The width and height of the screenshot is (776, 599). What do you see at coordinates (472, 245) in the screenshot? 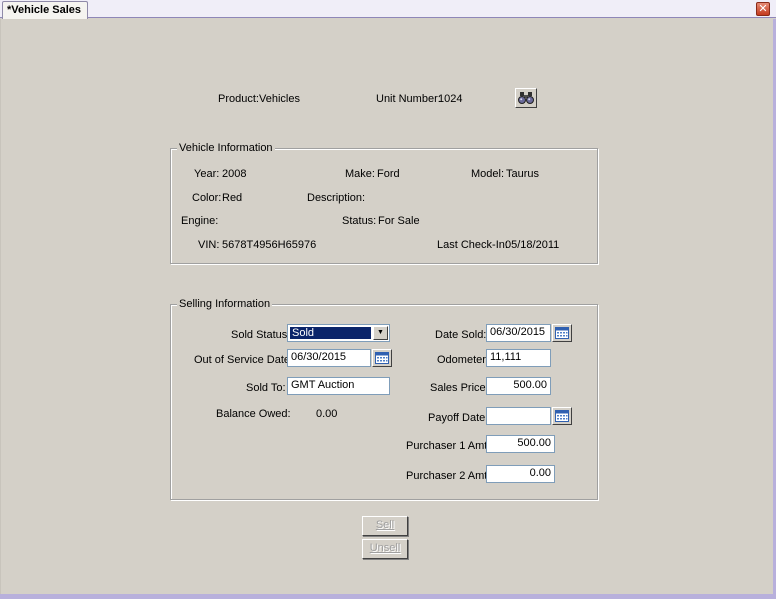
I see `last-checkin-label: Last Check-In:` at bounding box center [472, 245].